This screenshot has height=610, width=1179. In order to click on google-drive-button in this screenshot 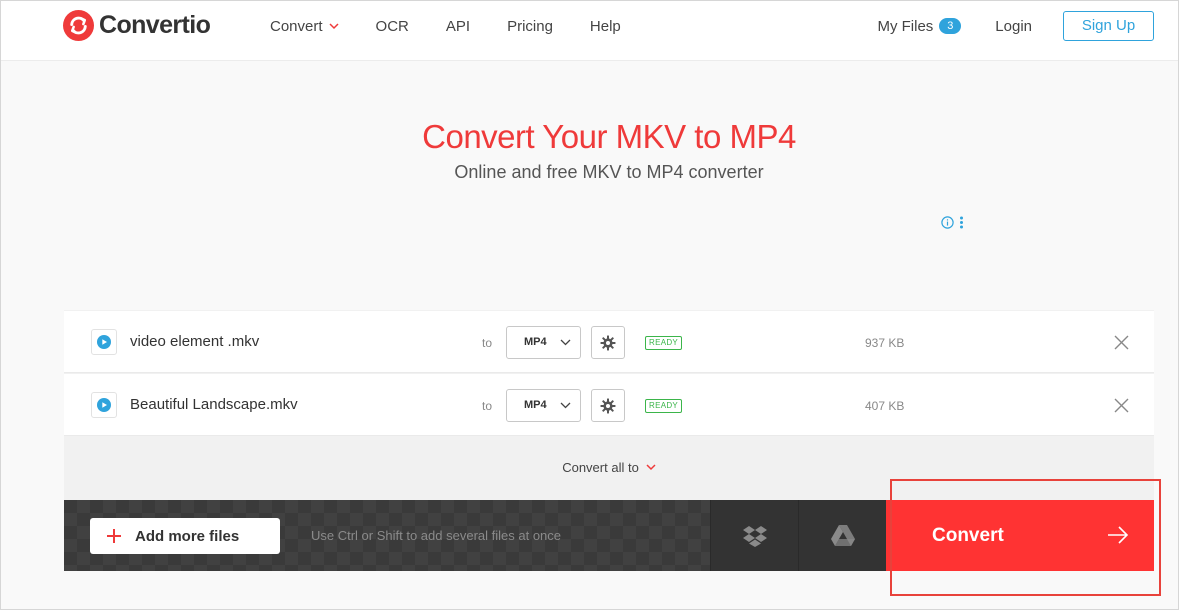, I will do `click(842, 535)`.